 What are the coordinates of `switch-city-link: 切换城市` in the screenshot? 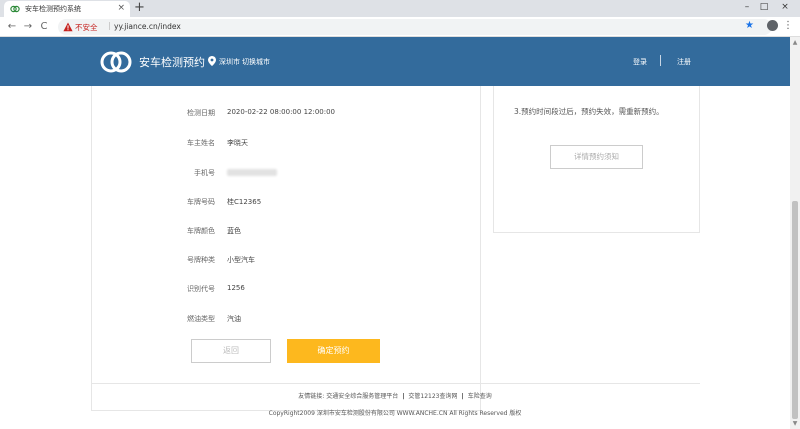 It's located at (256, 62).